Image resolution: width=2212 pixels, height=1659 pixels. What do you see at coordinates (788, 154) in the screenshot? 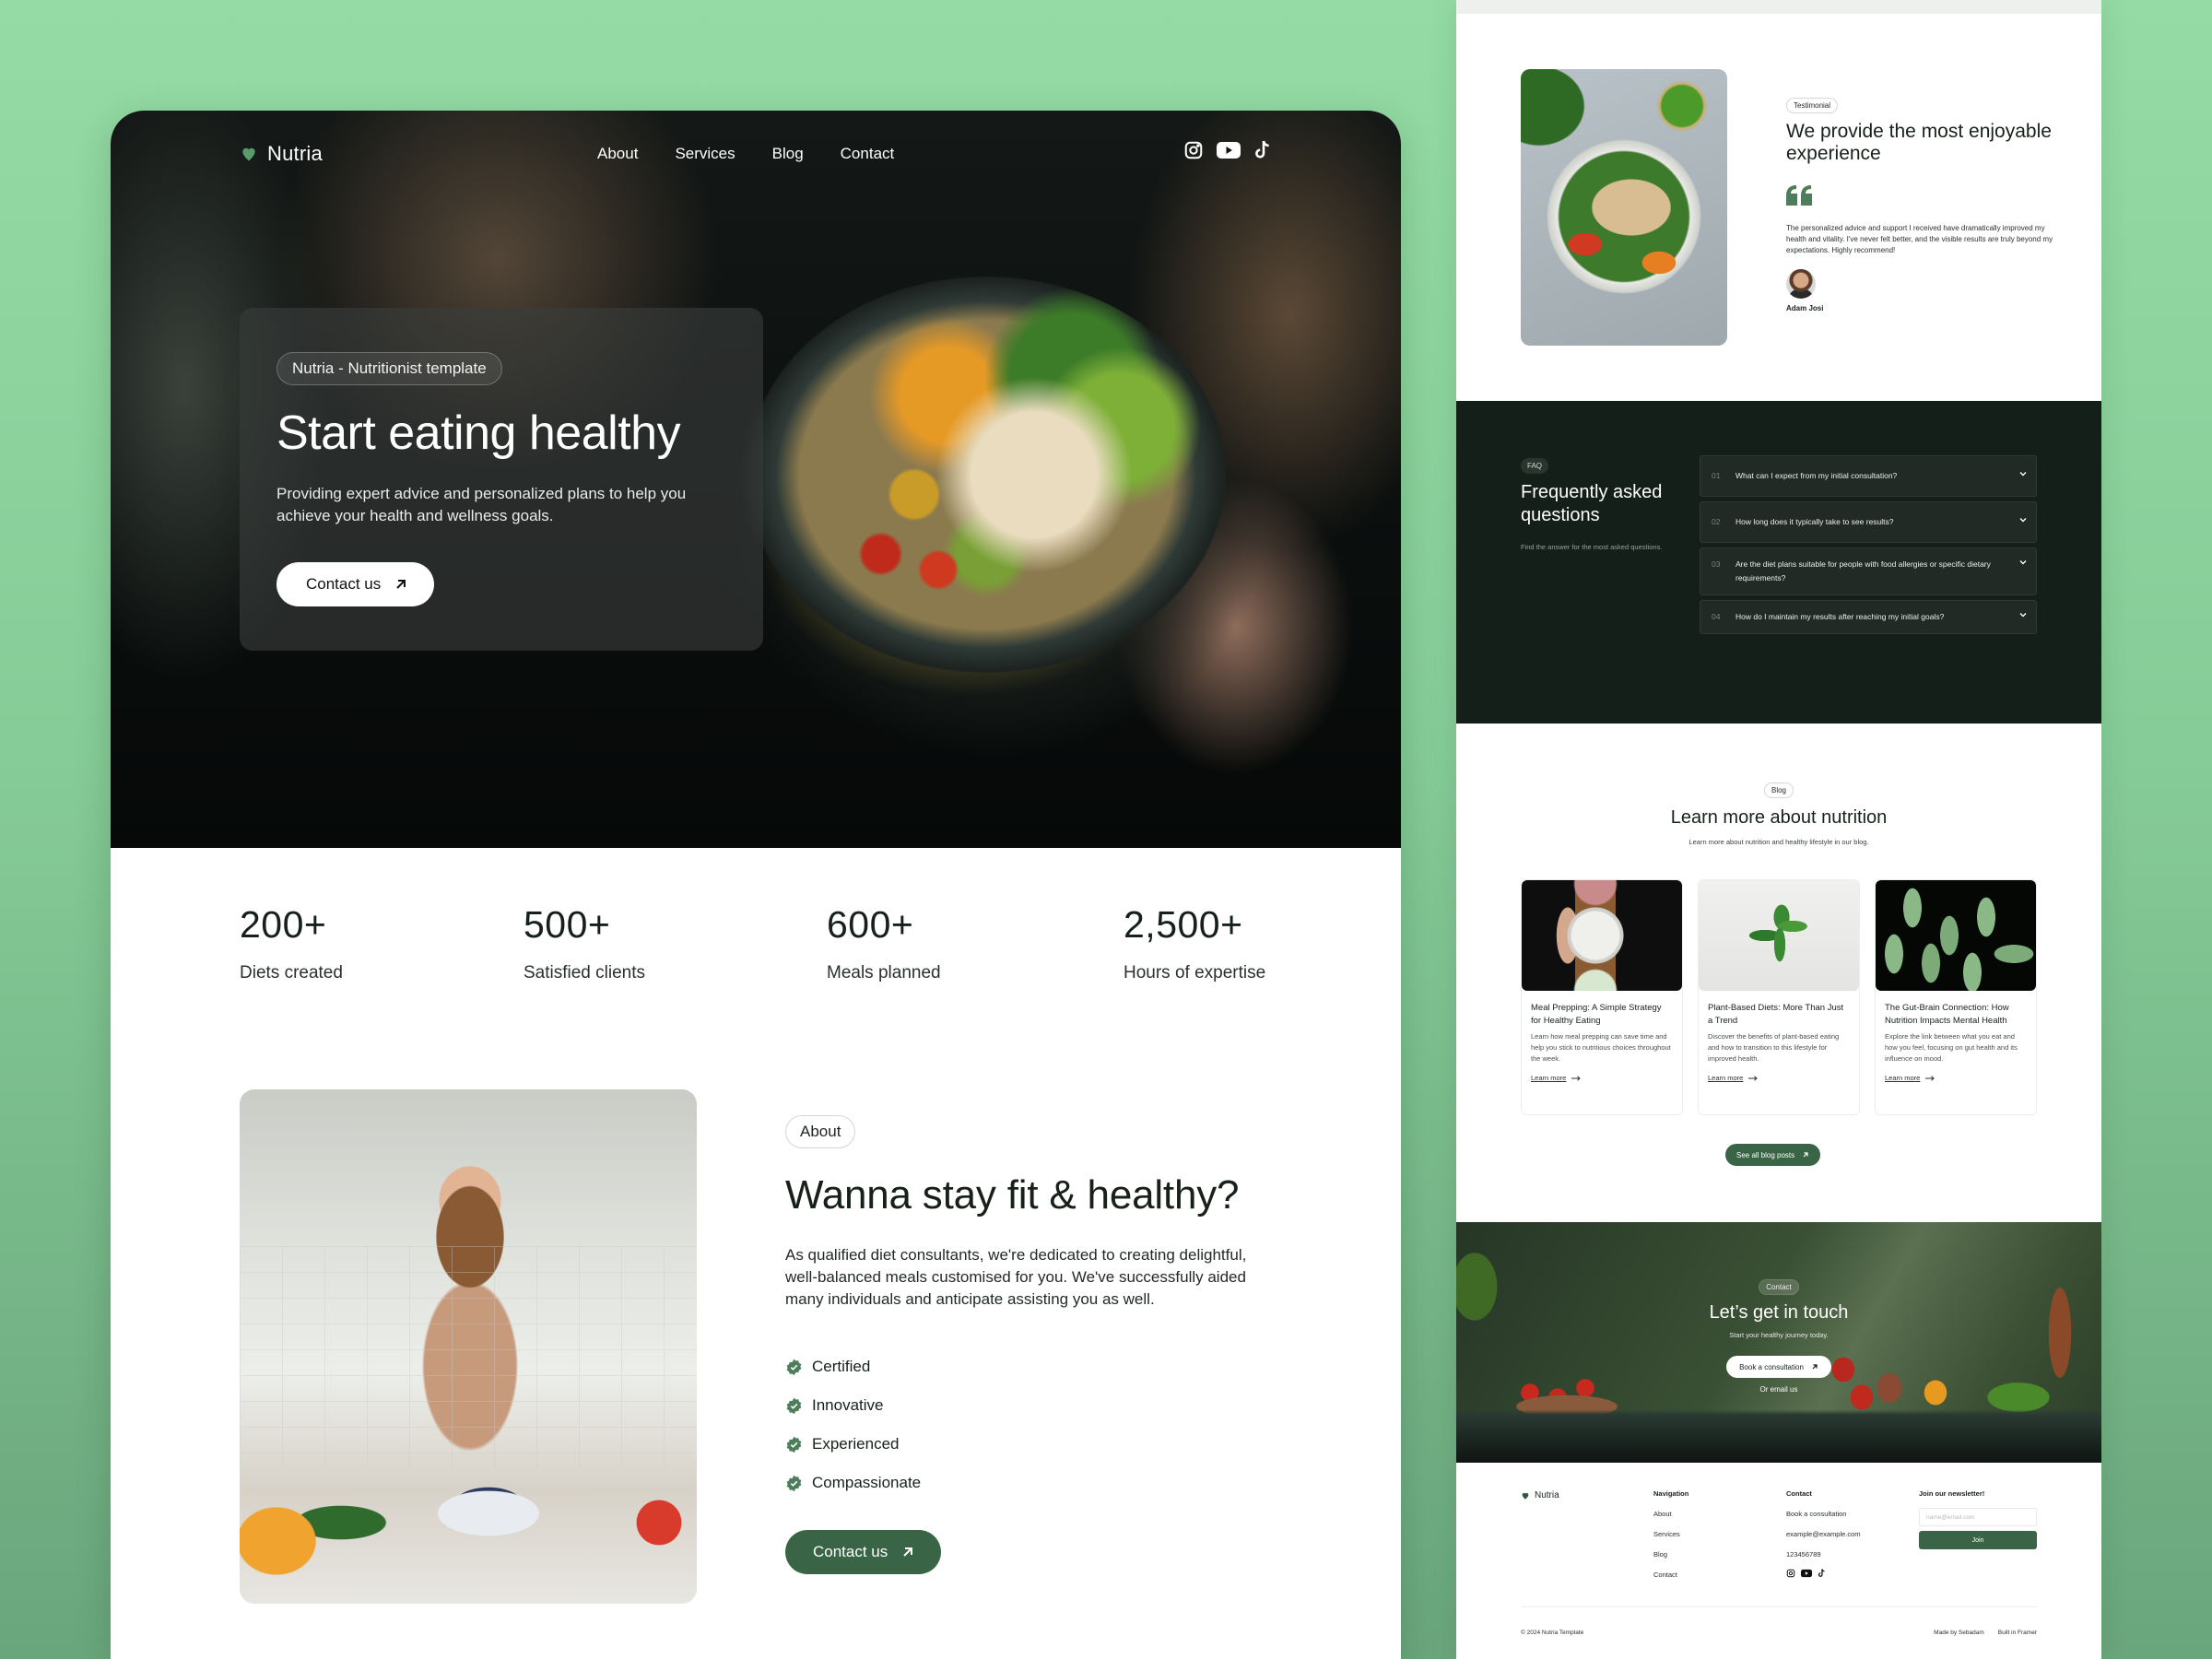
I see `nav-link-blog: Blog` at bounding box center [788, 154].